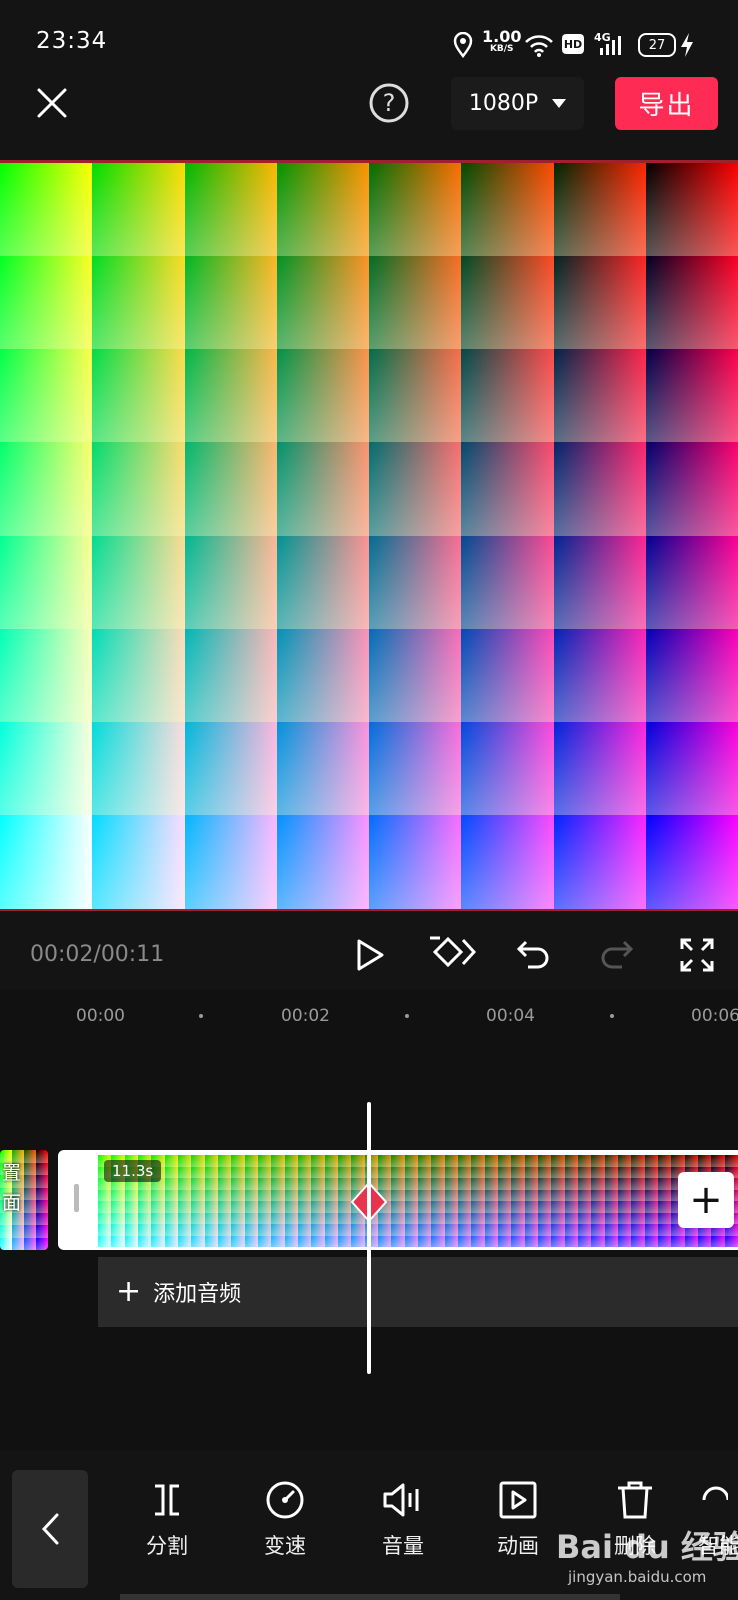 This screenshot has width=738, height=1600. I want to click on help-icon: ?, so click(389, 103).